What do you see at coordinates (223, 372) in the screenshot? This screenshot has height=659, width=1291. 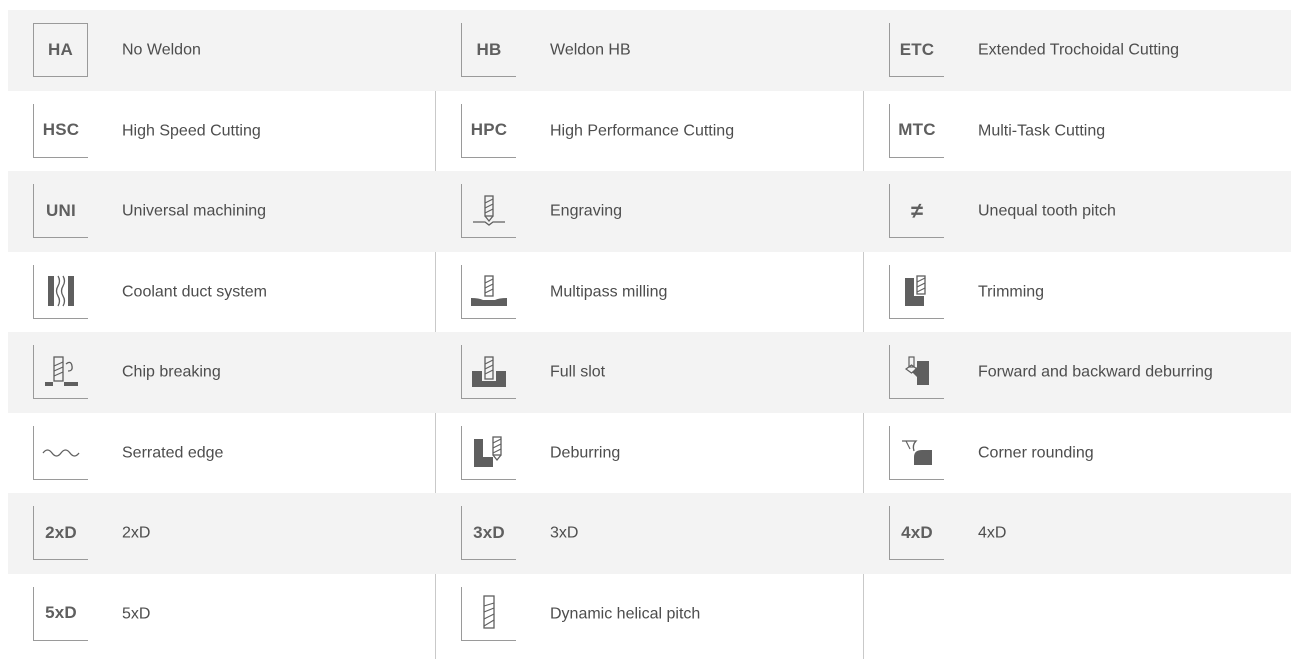 I see `legend-row: Chip breaking` at bounding box center [223, 372].